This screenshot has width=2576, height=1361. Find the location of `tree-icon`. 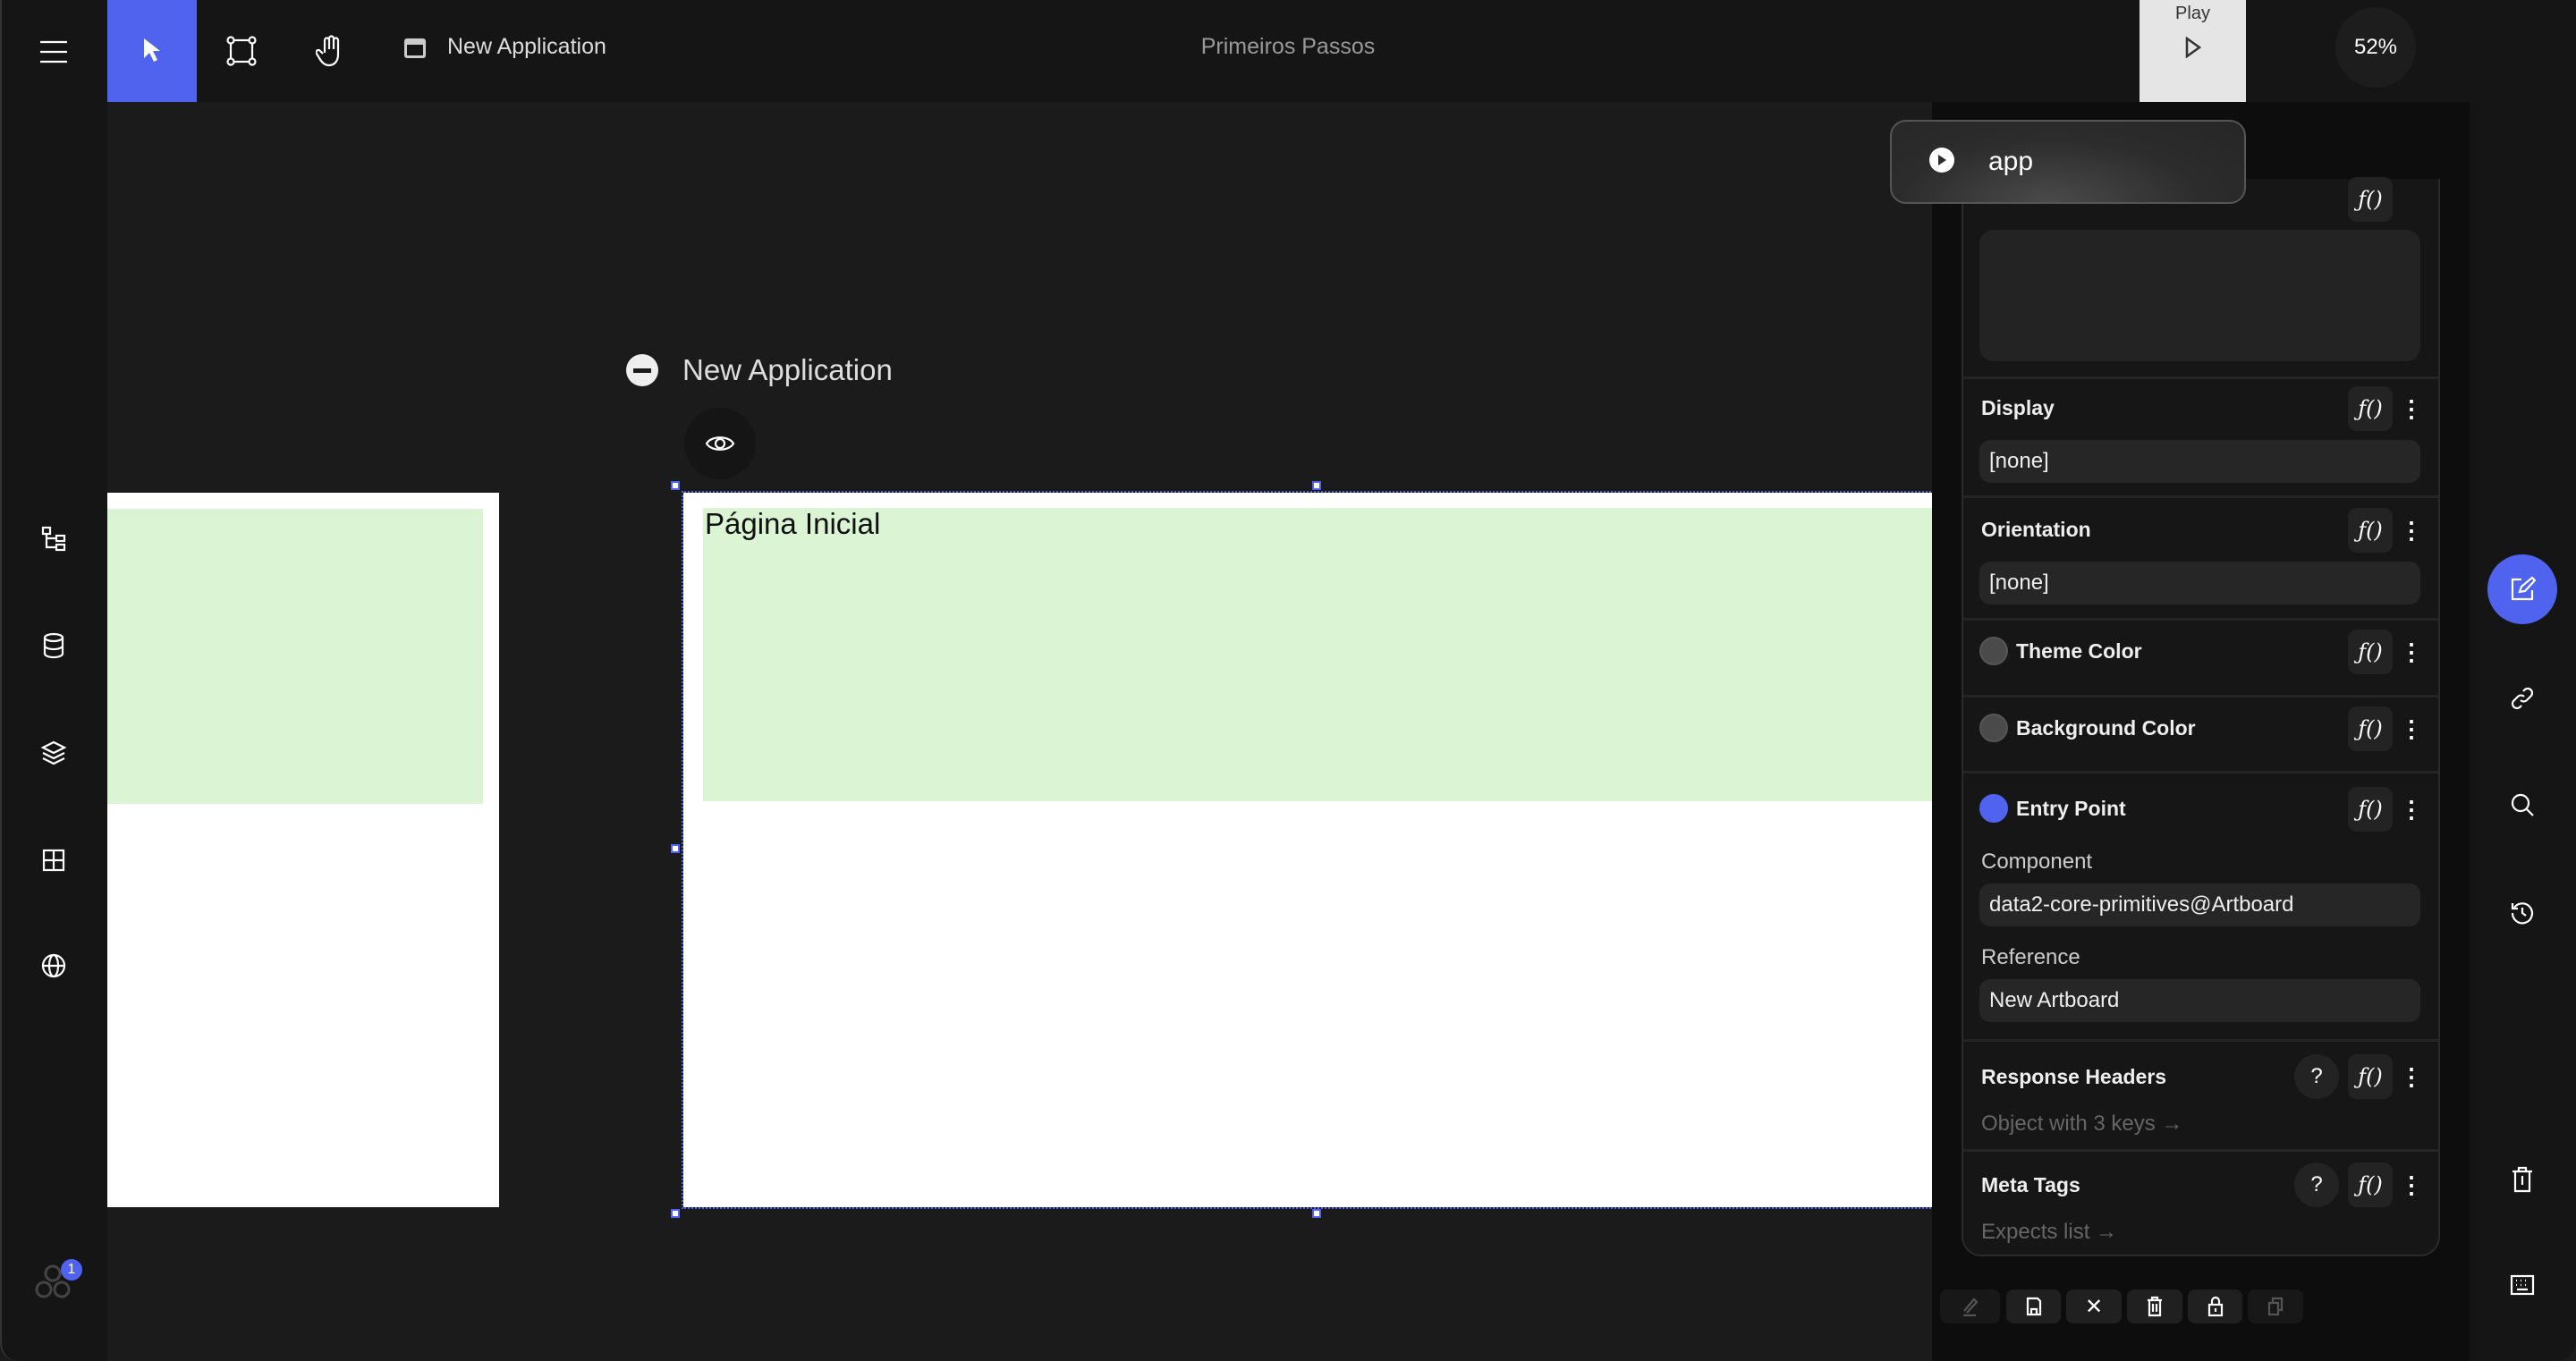

tree-icon is located at coordinates (53, 538).